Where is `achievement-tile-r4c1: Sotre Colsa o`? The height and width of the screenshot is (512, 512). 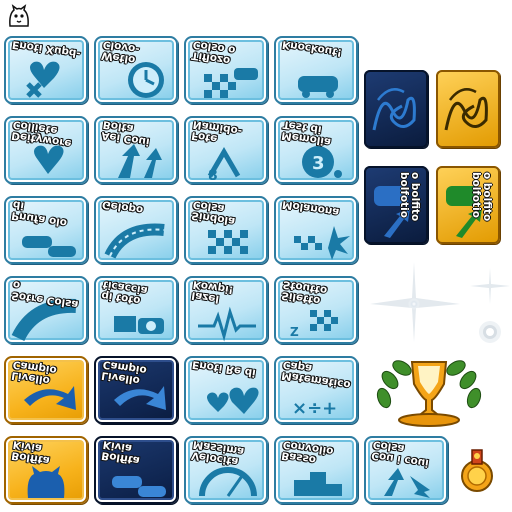 achievement-tile-r4c1: Sotre Colsa o is located at coordinates (46, 310).